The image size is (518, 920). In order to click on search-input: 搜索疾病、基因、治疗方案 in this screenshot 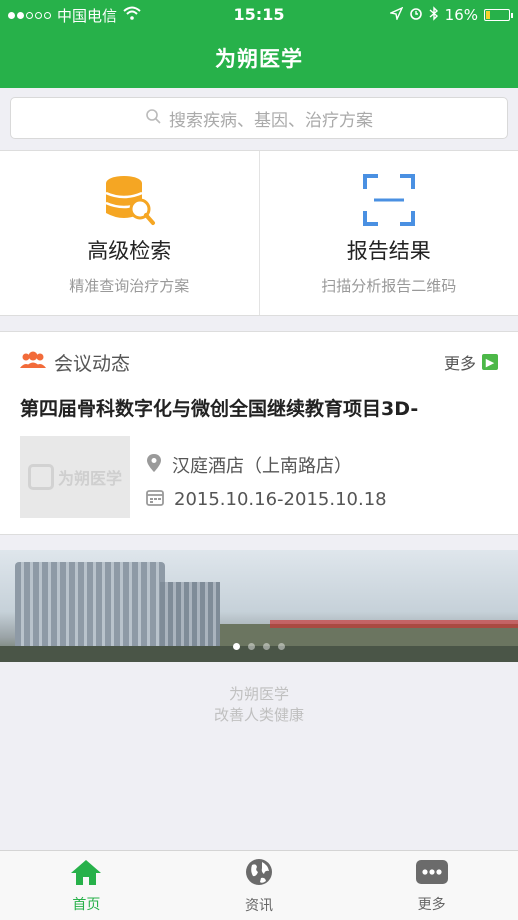, I will do `click(259, 118)`.